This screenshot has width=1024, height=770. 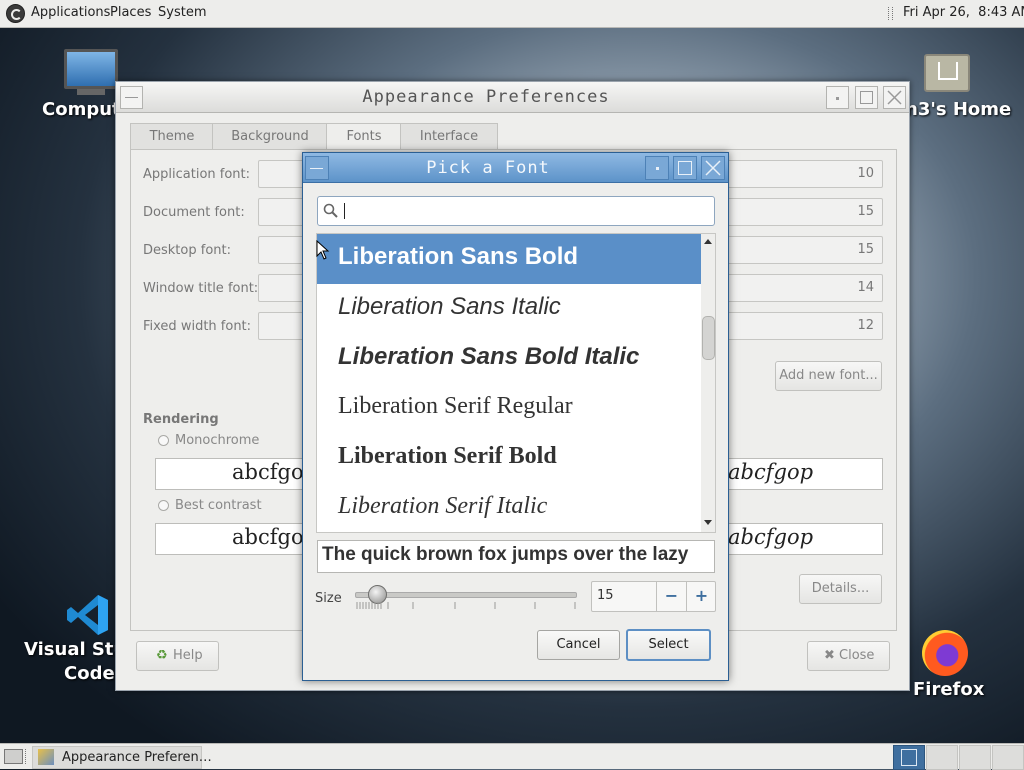 I want to click on minimize-button, so click(x=837, y=97).